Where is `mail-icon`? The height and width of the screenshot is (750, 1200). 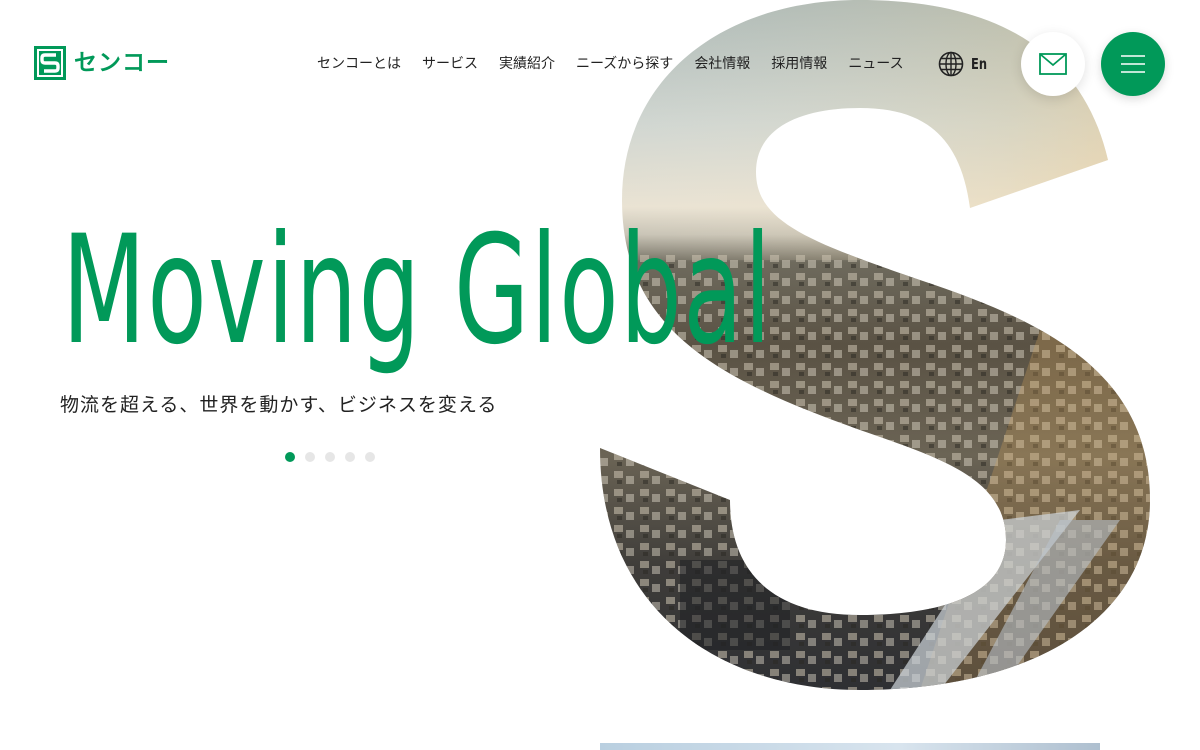 mail-icon is located at coordinates (1053, 64).